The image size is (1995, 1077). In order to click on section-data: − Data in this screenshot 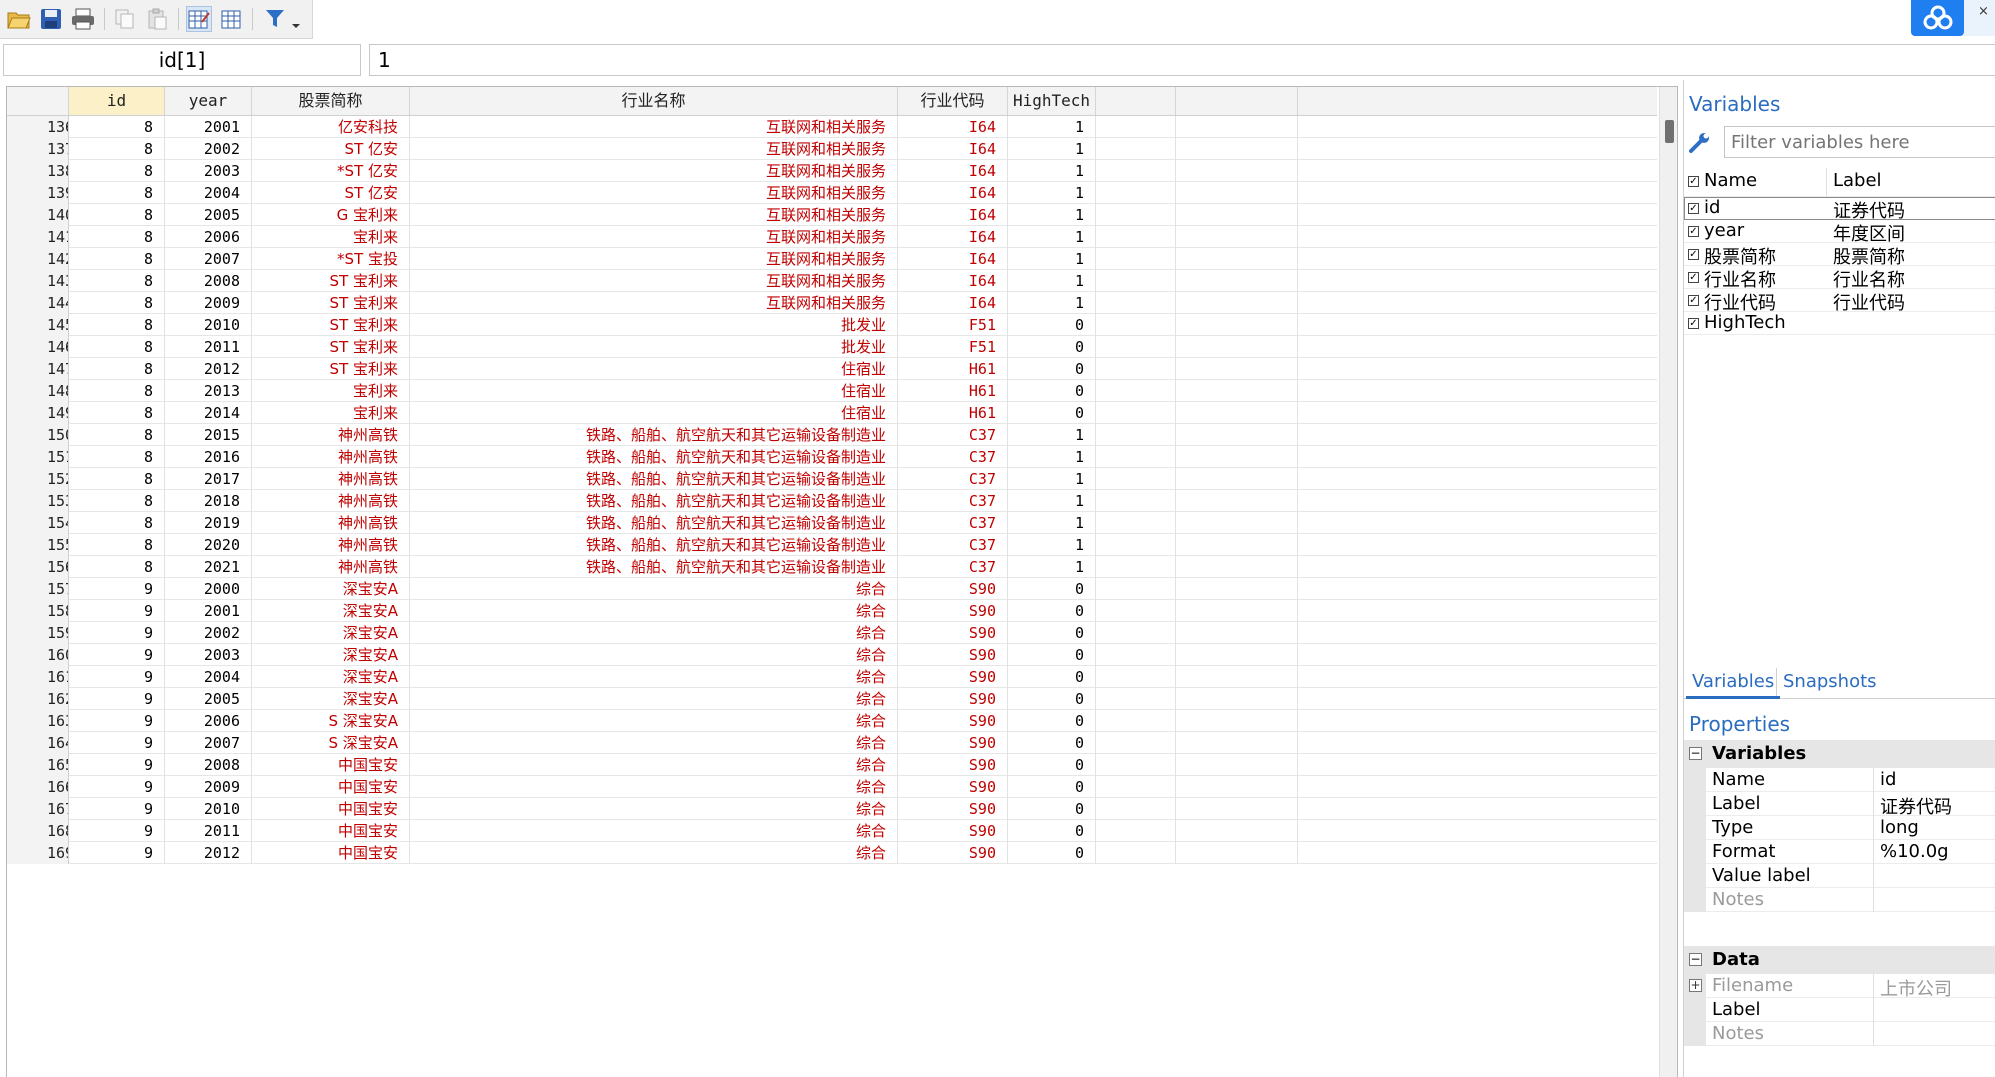, I will do `click(1839, 960)`.